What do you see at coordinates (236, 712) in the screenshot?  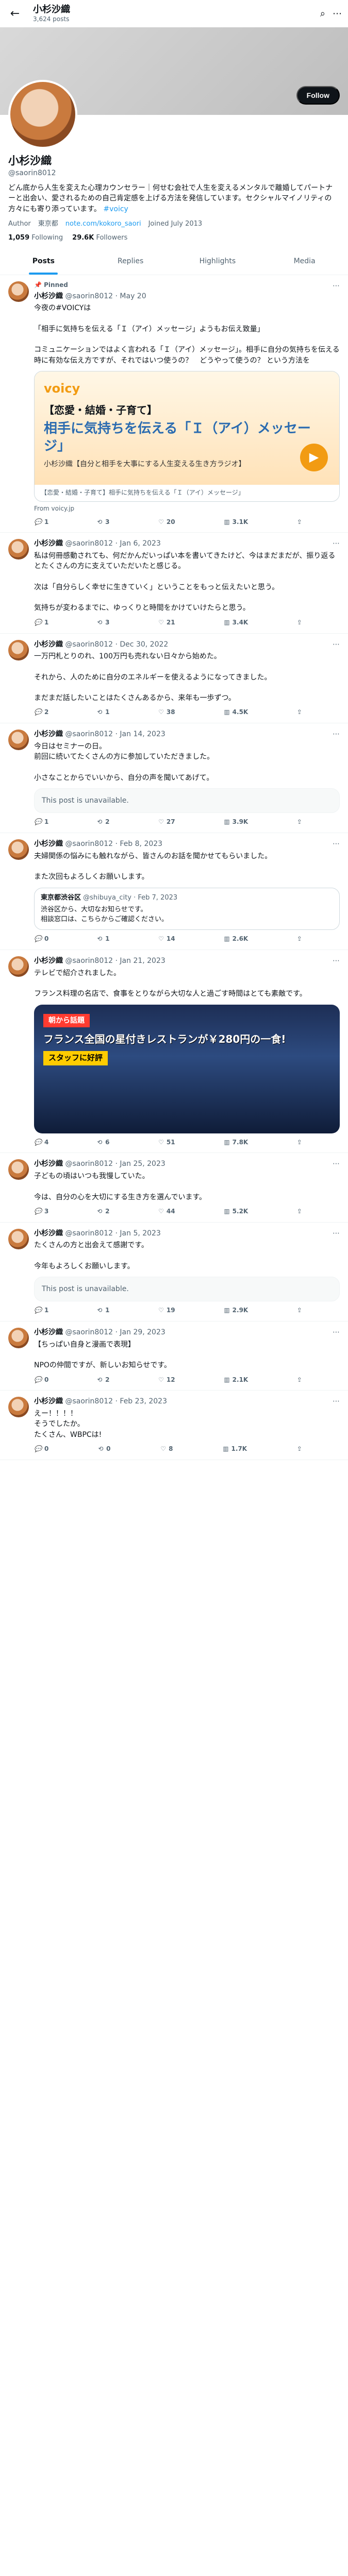 I see `chart-button: ▥ 4.5K` at bounding box center [236, 712].